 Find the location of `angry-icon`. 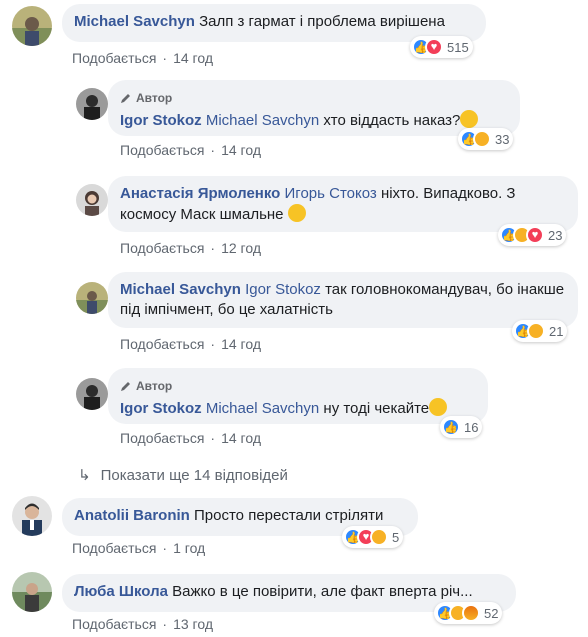

angry-icon is located at coordinates (471, 613).